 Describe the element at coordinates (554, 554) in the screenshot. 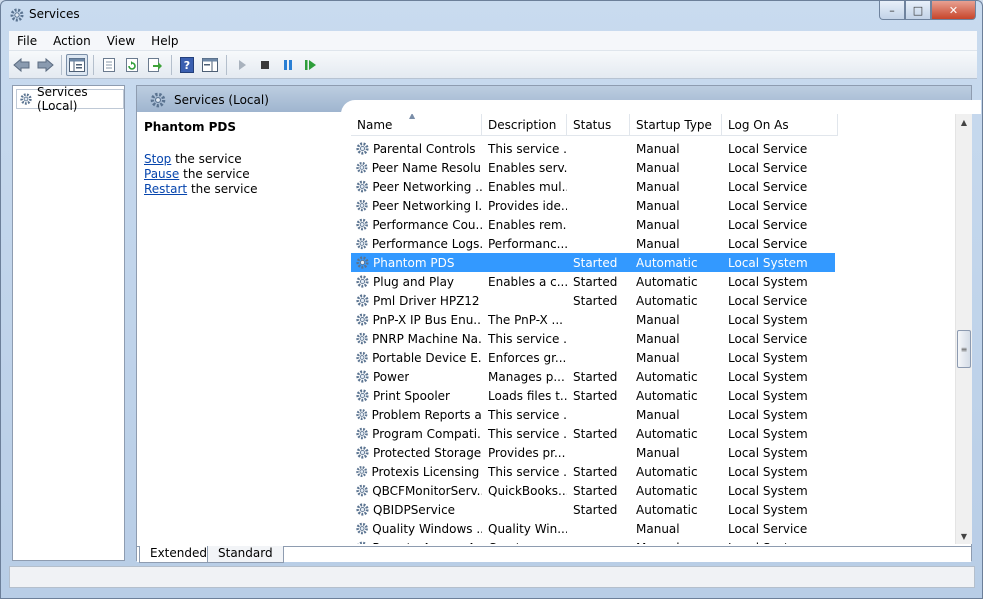

I see `view-tabs: Extended Standard` at that location.